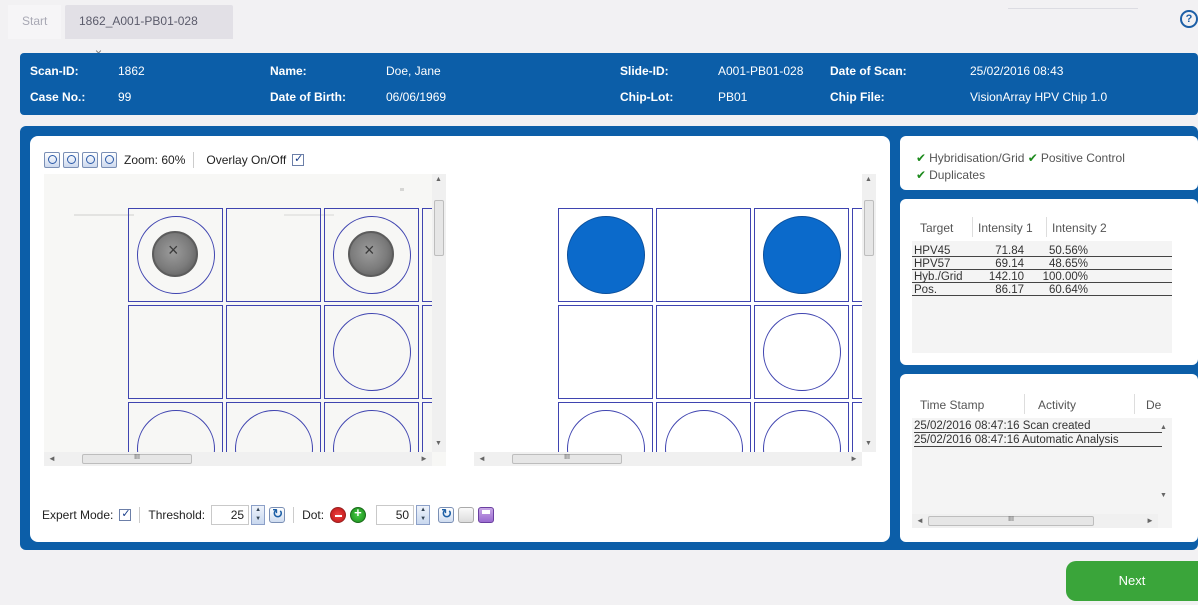  Describe the element at coordinates (1042, 277) in the screenshot. I see `table-row: Hyb./Grid 142.10 100.00%` at that location.